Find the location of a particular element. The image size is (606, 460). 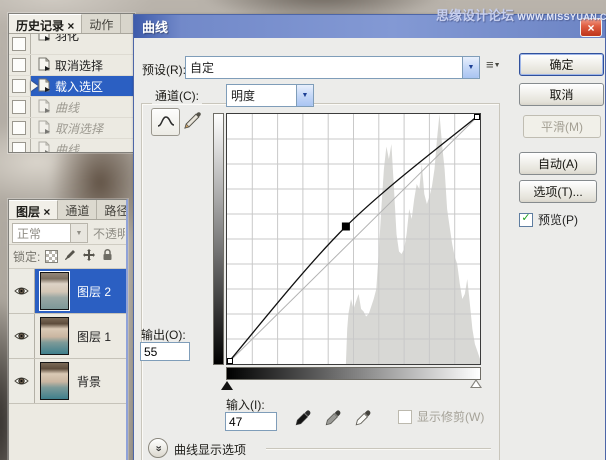

channel-select: 明度 ▼ is located at coordinates (270, 95).